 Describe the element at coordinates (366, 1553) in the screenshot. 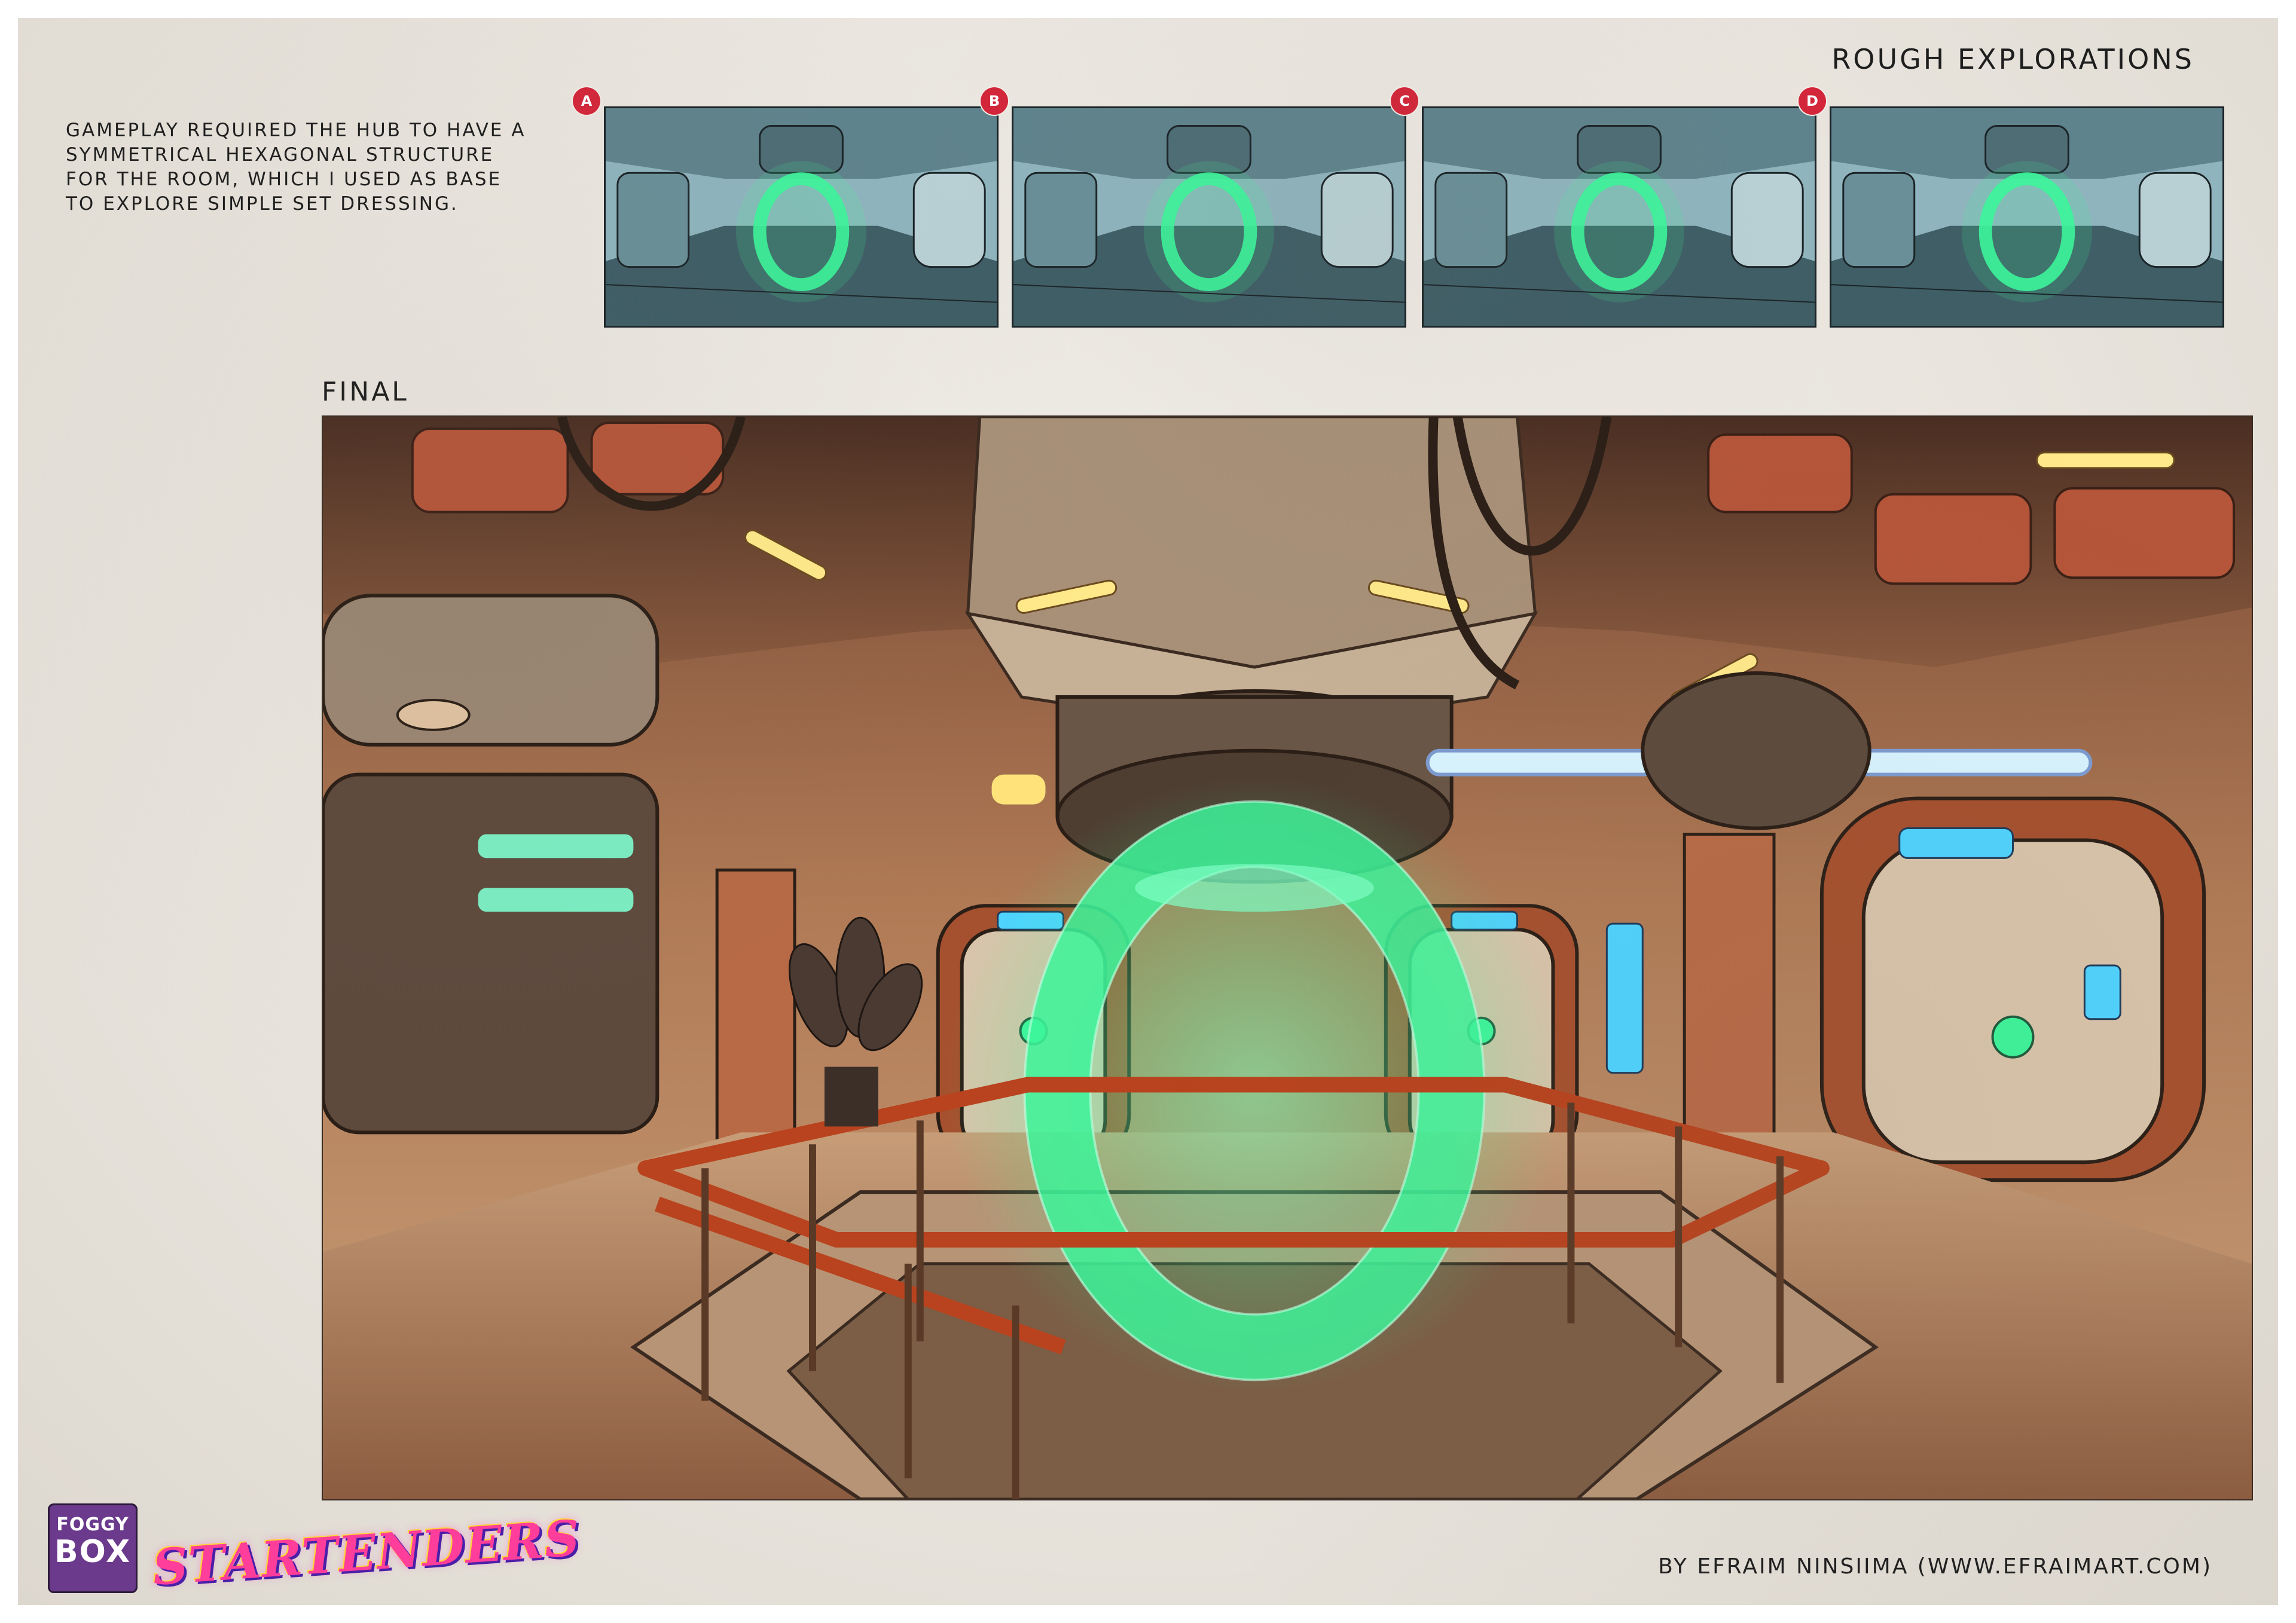

I see `startenders-logo: STARTENDERS` at that location.